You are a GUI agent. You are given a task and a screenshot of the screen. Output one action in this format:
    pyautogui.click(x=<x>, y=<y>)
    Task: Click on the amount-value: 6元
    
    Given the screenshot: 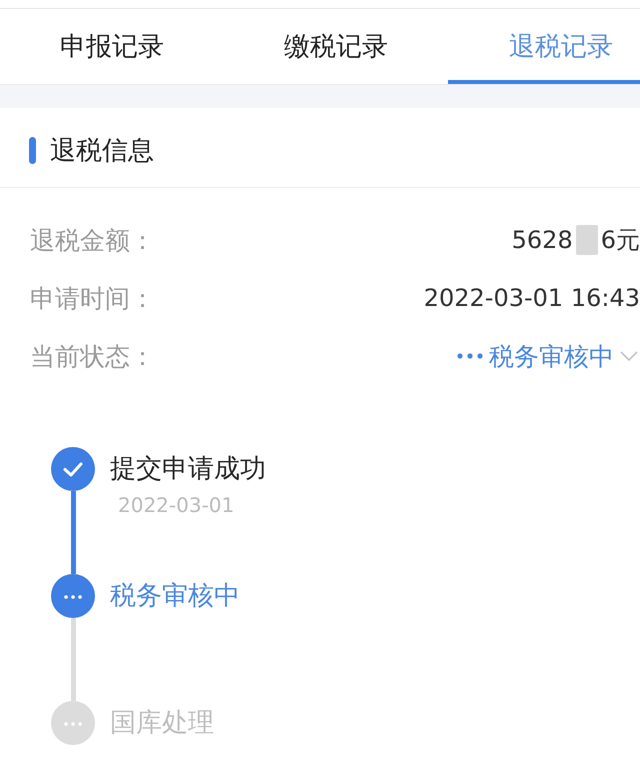 What is the action you would take?
    pyautogui.click(x=620, y=240)
    